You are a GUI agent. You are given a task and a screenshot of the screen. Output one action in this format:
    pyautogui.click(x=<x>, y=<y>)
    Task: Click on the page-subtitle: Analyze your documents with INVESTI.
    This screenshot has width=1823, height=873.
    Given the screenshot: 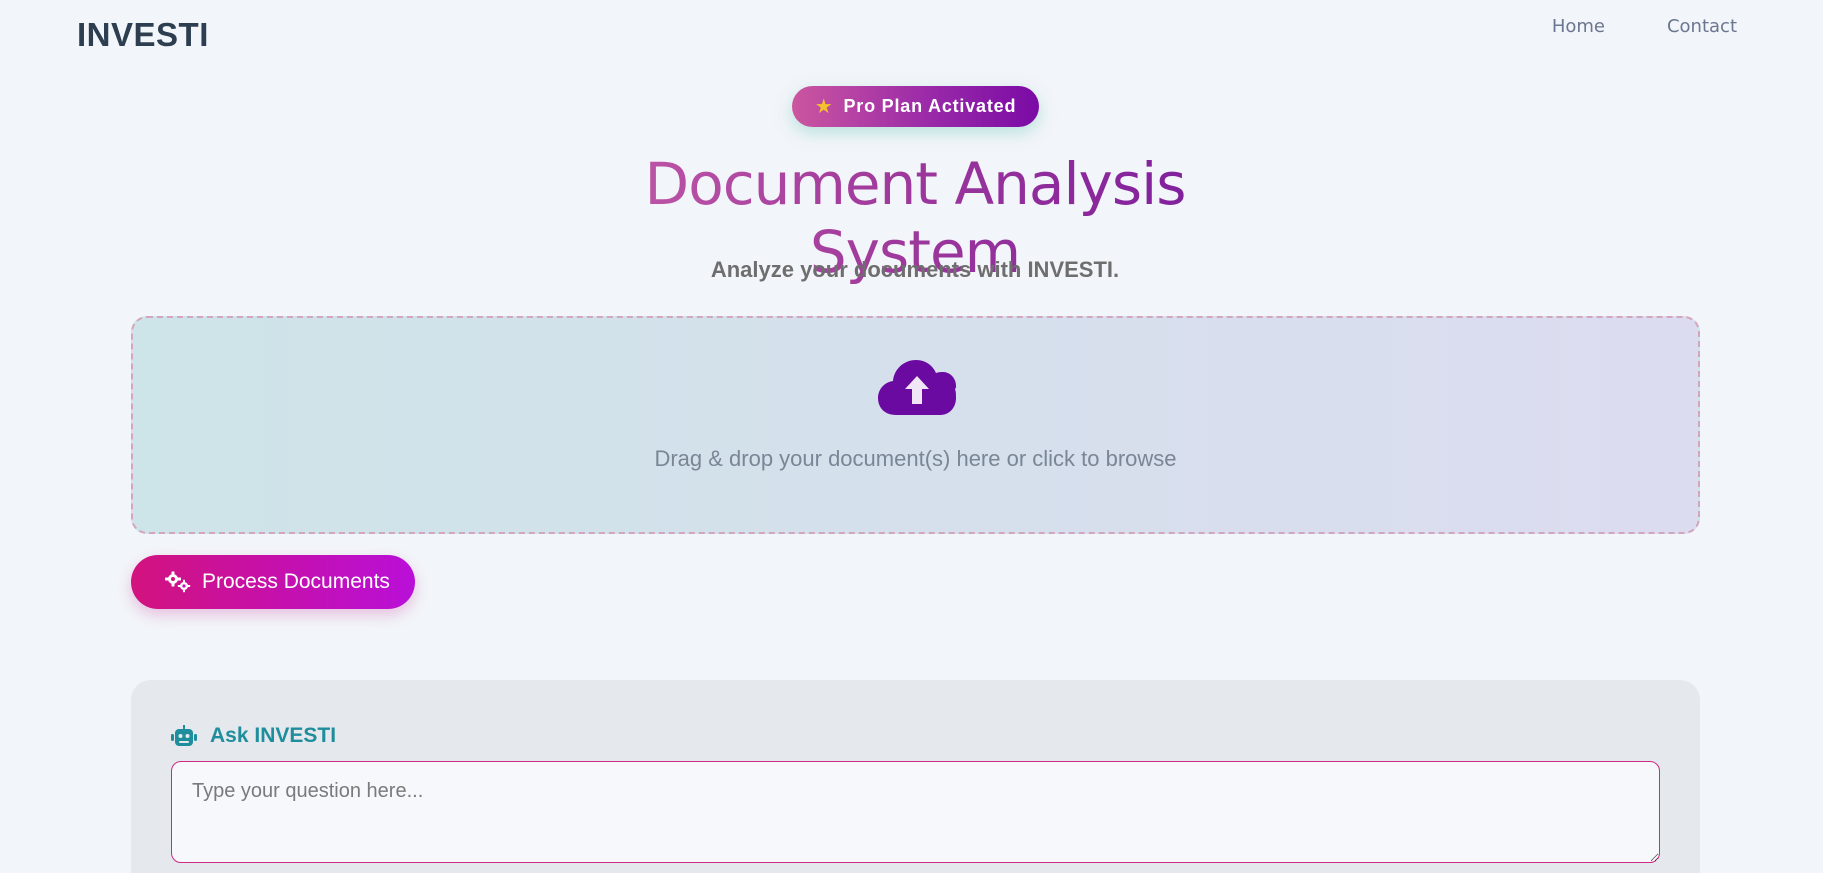 What is the action you would take?
    pyautogui.click(x=915, y=269)
    